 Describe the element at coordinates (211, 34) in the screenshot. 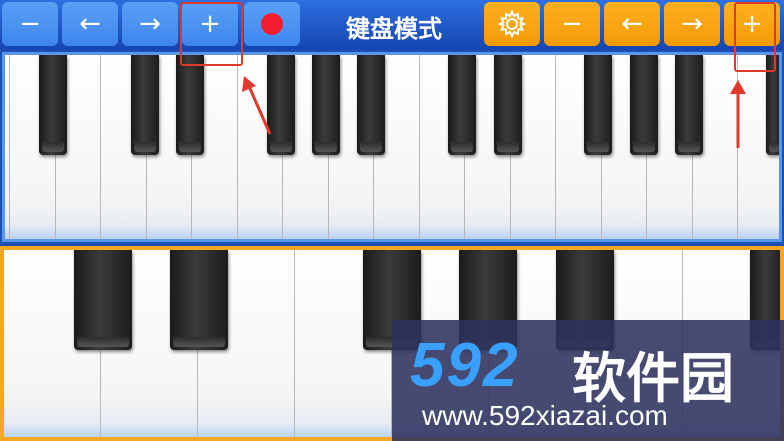

I see `annotation-highlight-top-zoom-in` at that location.